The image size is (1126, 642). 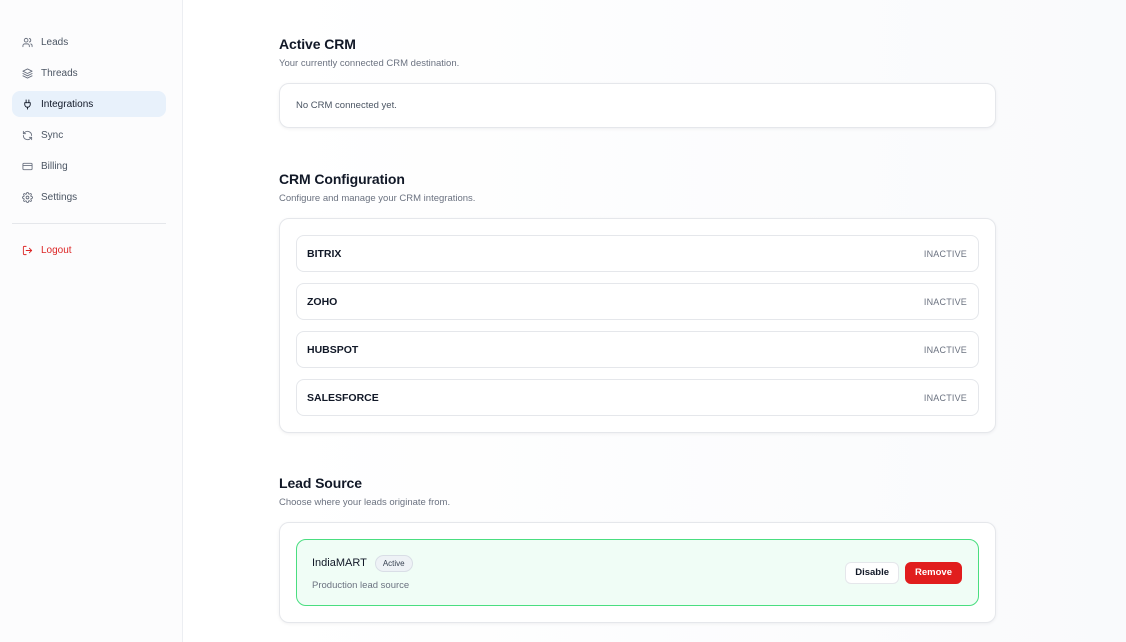 What do you see at coordinates (89, 73) in the screenshot?
I see `sidebar-item-threads: Threads` at bounding box center [89, 73].